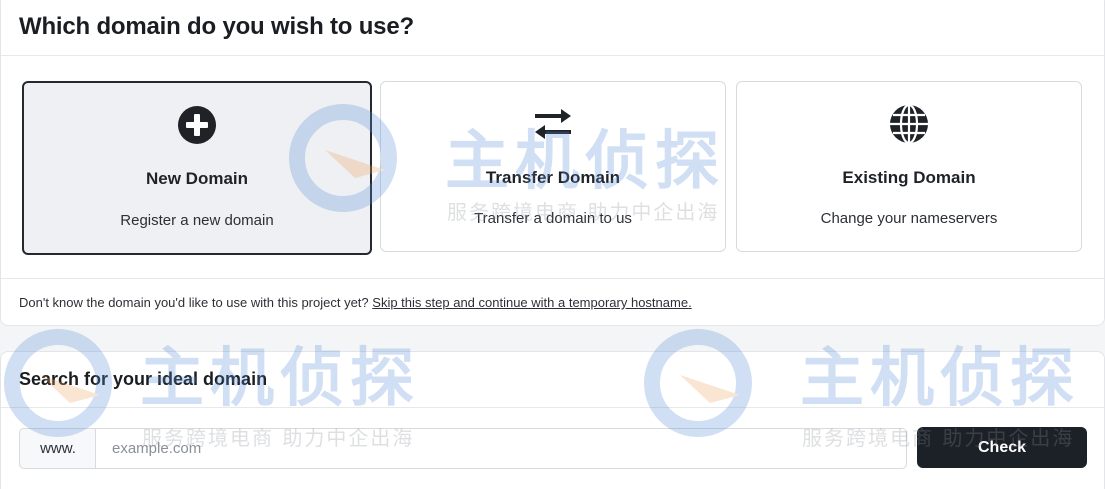 The image size is (1105, 489). Describe the element at coordinates (909, 218) in the screenshot. I see `option-description: Change your nameservers` at that location.